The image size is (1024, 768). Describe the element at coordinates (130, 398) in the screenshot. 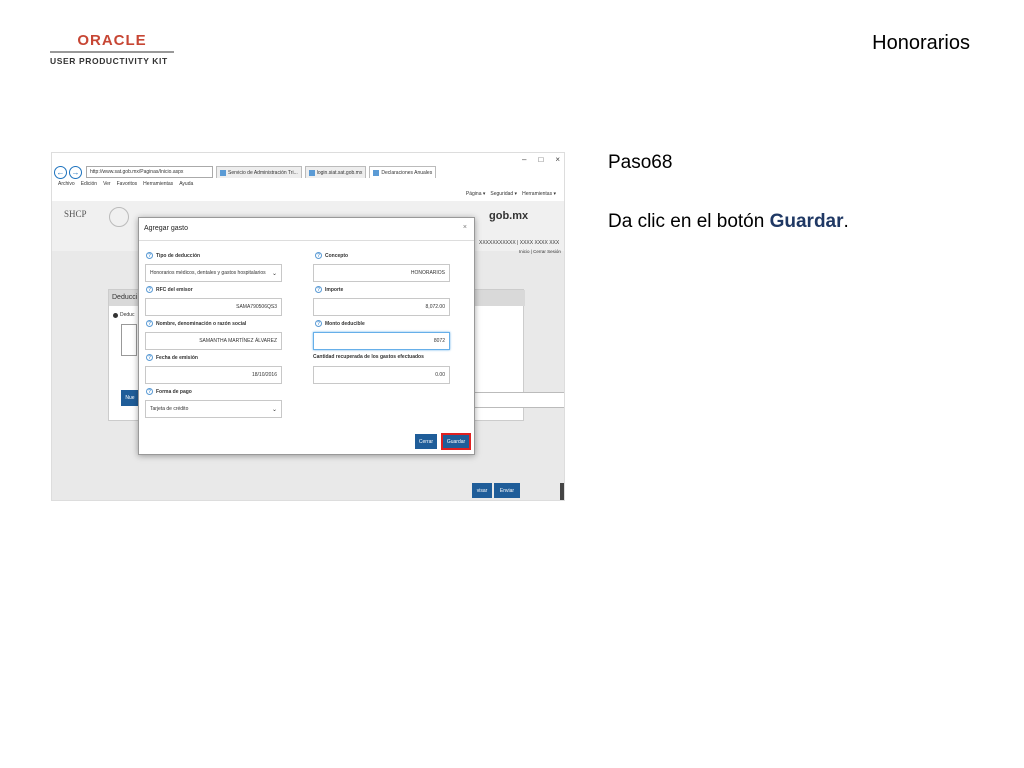

I see `nuevo-button: Nue` at that location.